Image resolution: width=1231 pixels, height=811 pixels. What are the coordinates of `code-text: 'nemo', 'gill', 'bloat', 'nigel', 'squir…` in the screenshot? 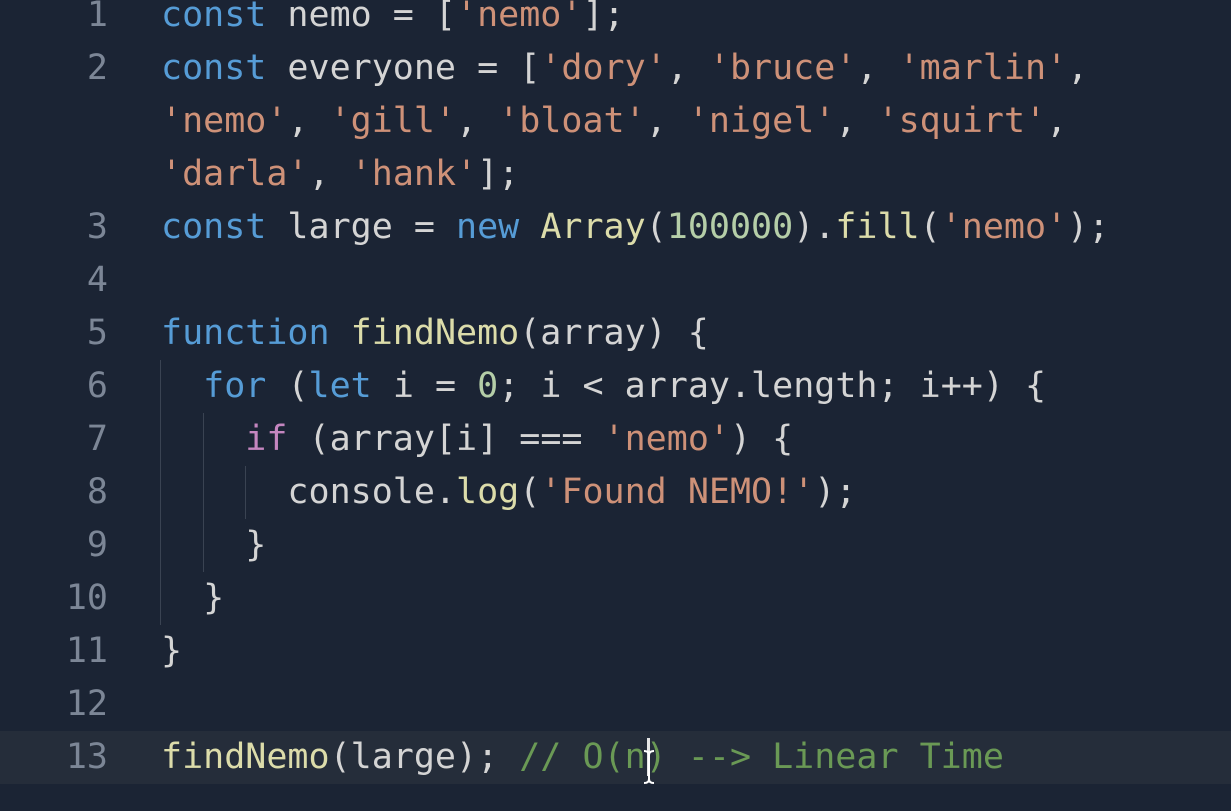 It's located at (614, 121).